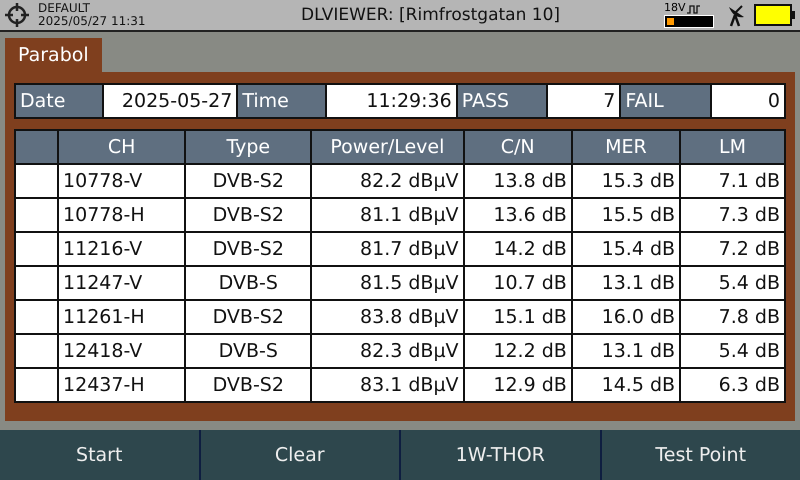 The image size is (800, 480). What do you see at coordinates (732, 147) in the screenshot?
I see `column-header: LM` at bounding box center [732, 147].